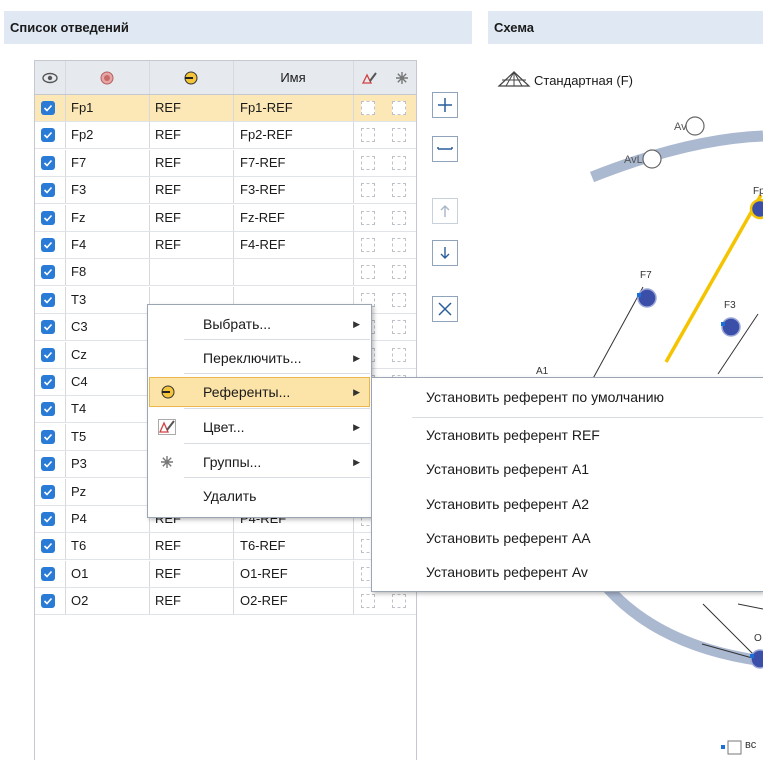  I want to click on active-electrode-cell: C4, so click(79, 382).